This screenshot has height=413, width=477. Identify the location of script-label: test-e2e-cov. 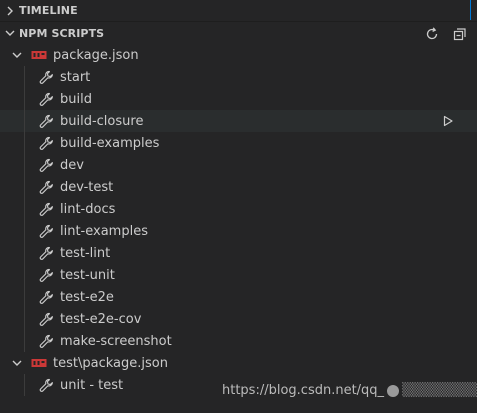
(101, 319).